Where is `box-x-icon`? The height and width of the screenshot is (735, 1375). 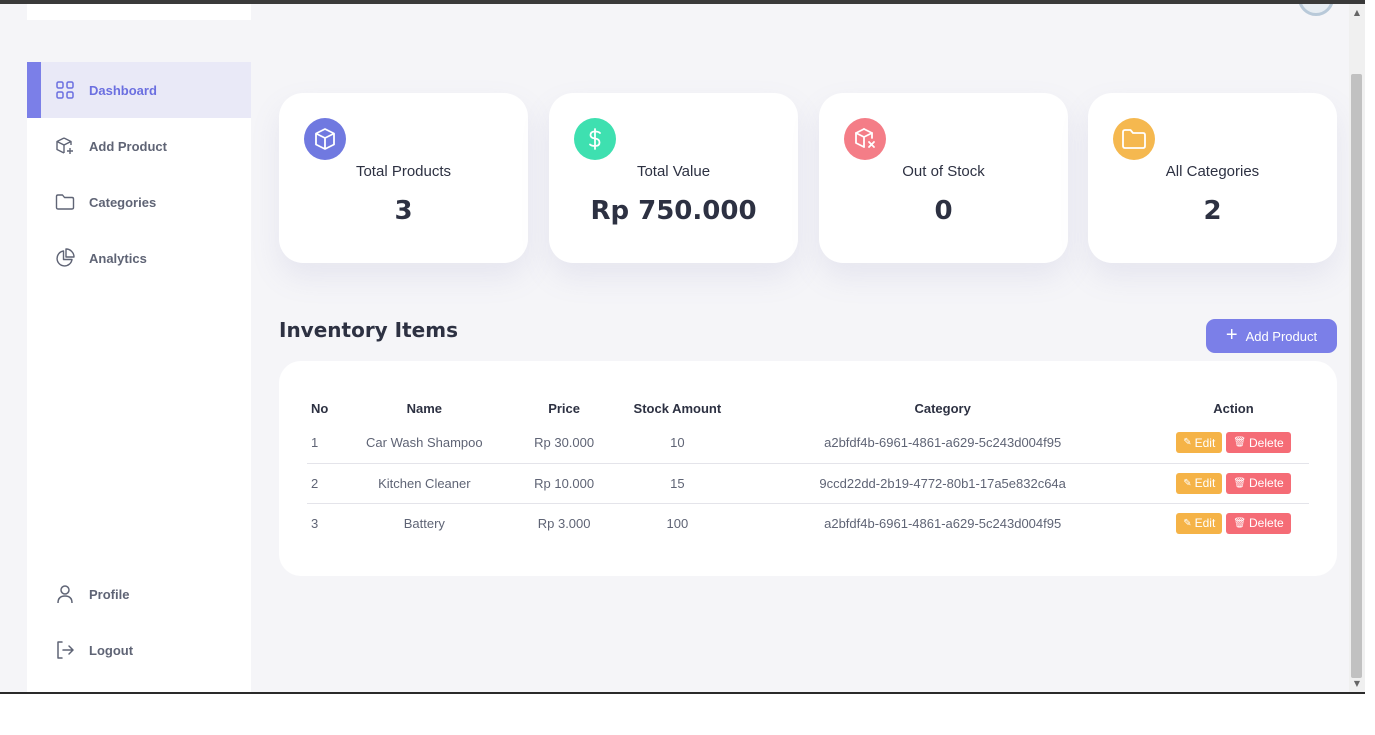 box-x-icon is located at coordinates (865, 139).